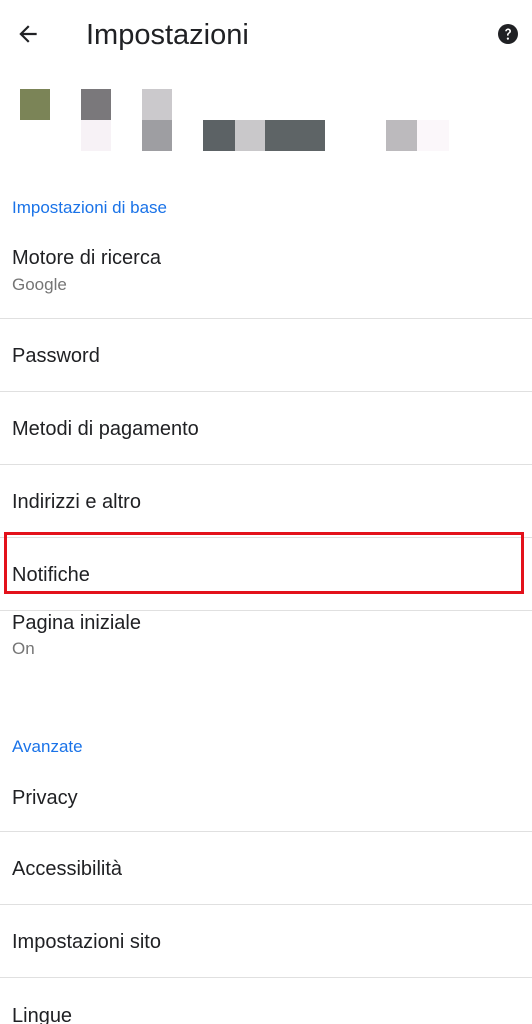 This screenshot has height=1024, width=532. I want to click on accessibility-label: Accessibilità, so click(67, 869).